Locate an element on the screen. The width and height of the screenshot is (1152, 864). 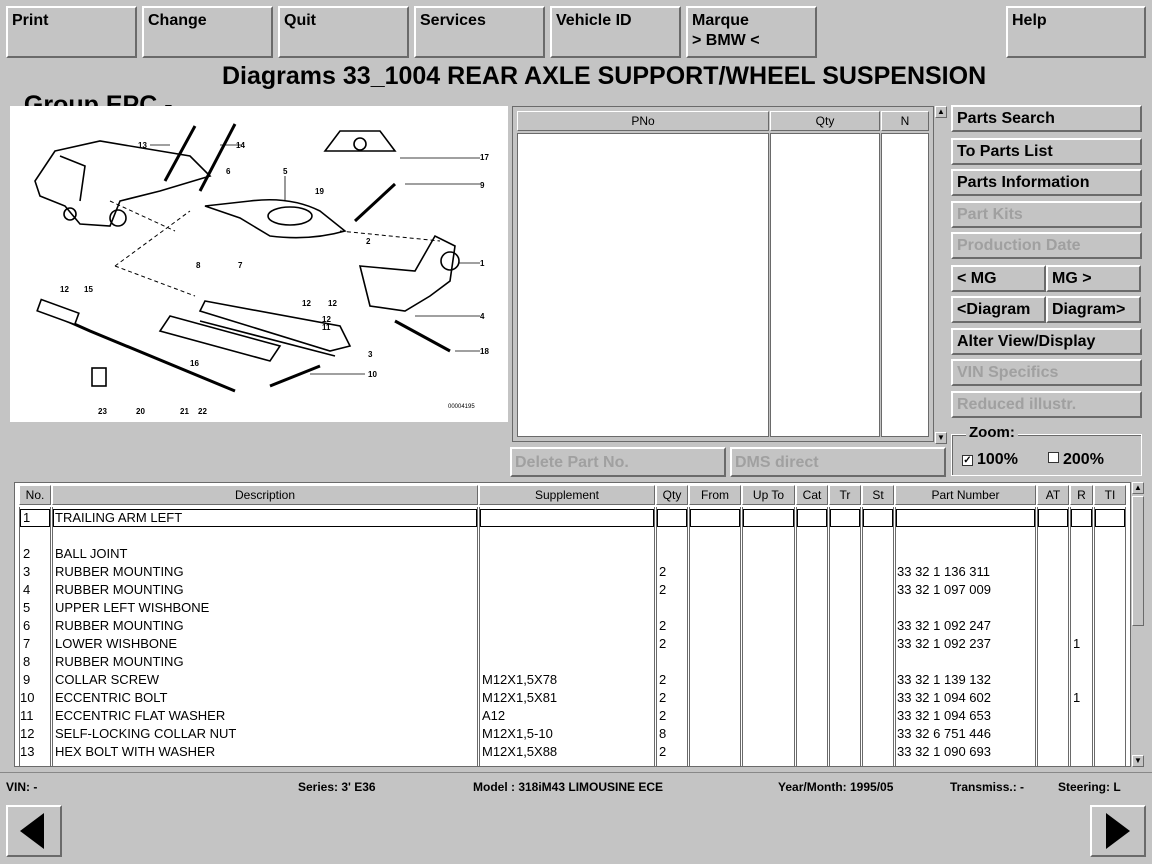
col-header-st: St is located at coordinates (878, 495).